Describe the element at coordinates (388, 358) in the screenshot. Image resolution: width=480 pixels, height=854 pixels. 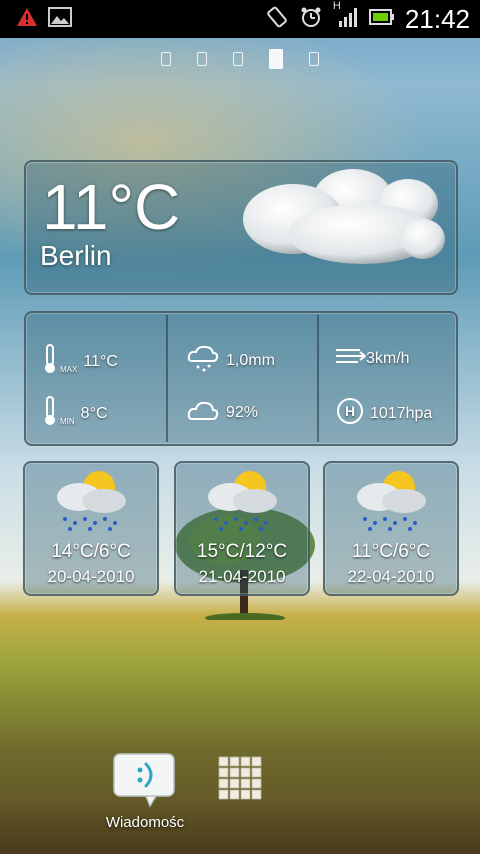
I see `wind-value: 3km/h` at that location.